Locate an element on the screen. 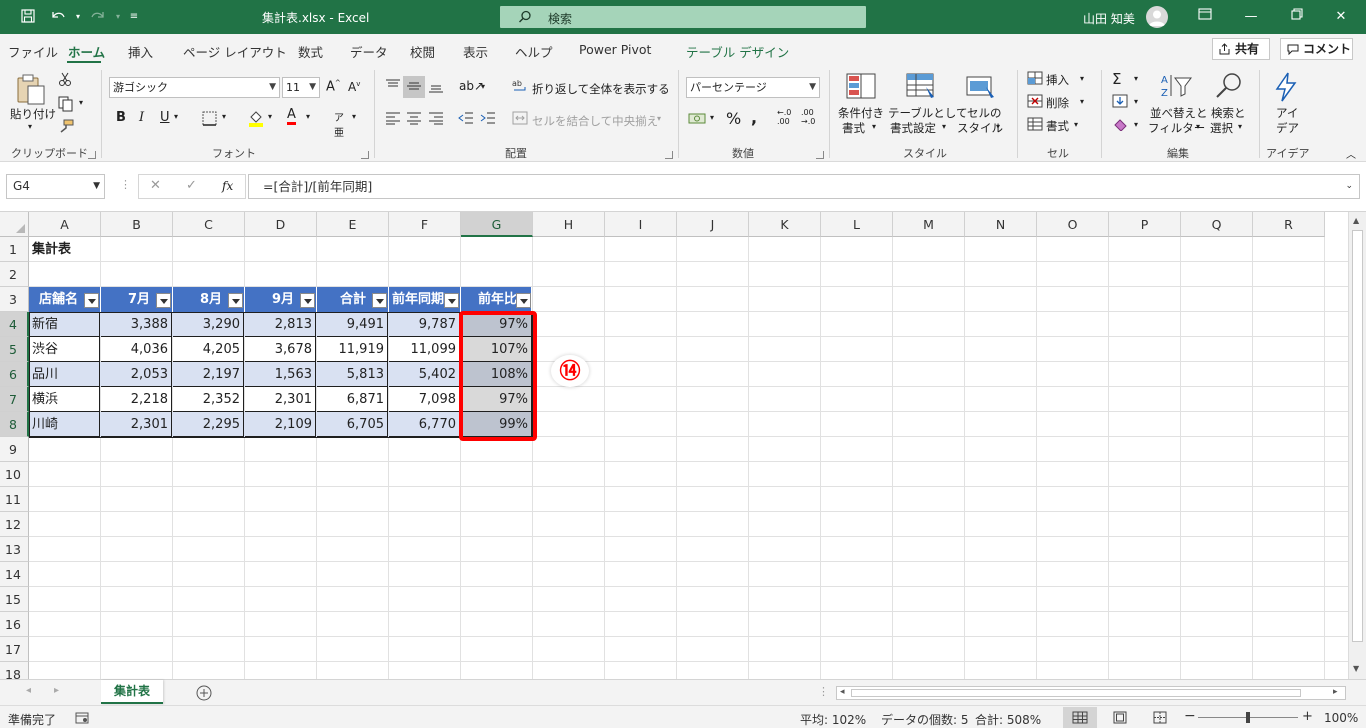 This screenshot has height=728, width=1366. tab-power-pivot: Power Pivot is located at coordinates (615, 49).